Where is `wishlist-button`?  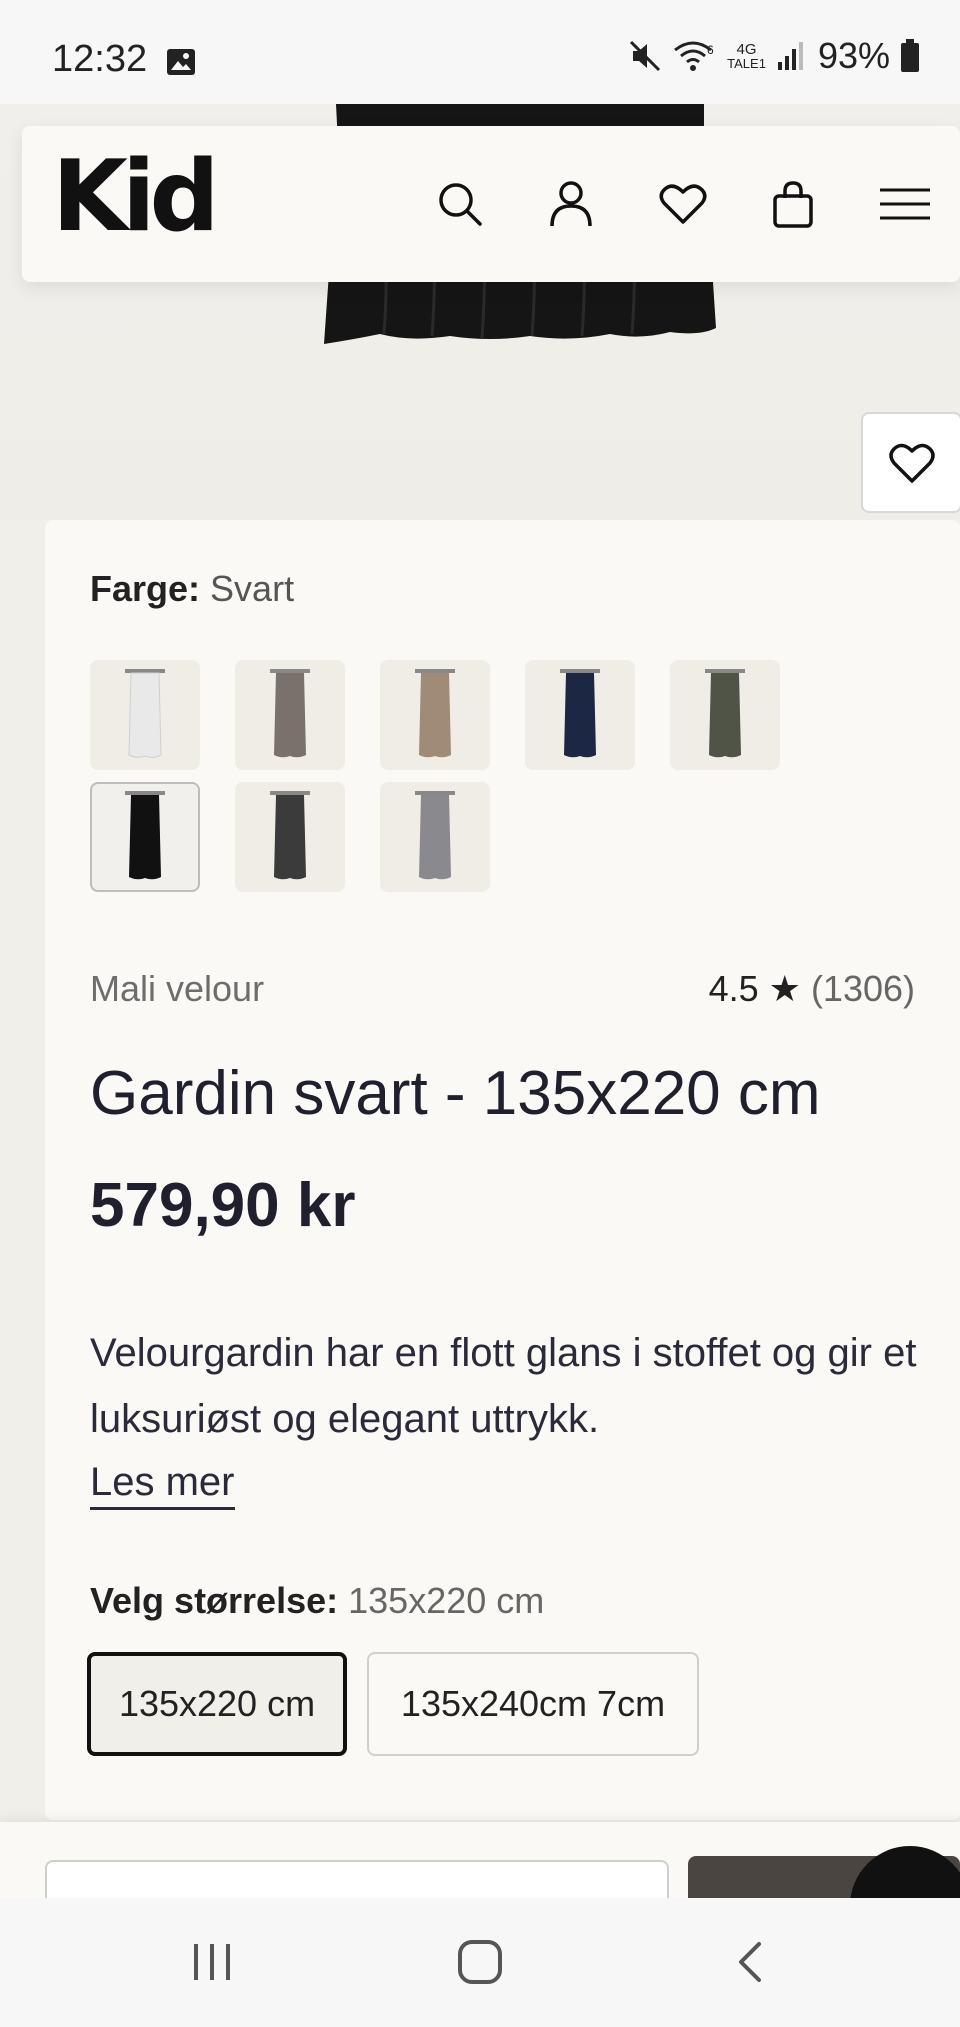
wishlist-button is located at coordinates (683, 204).